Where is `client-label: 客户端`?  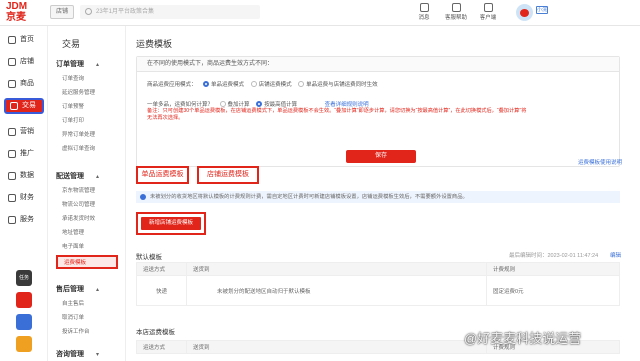
client-label: 客户端 is located at coordinates (488, 18).